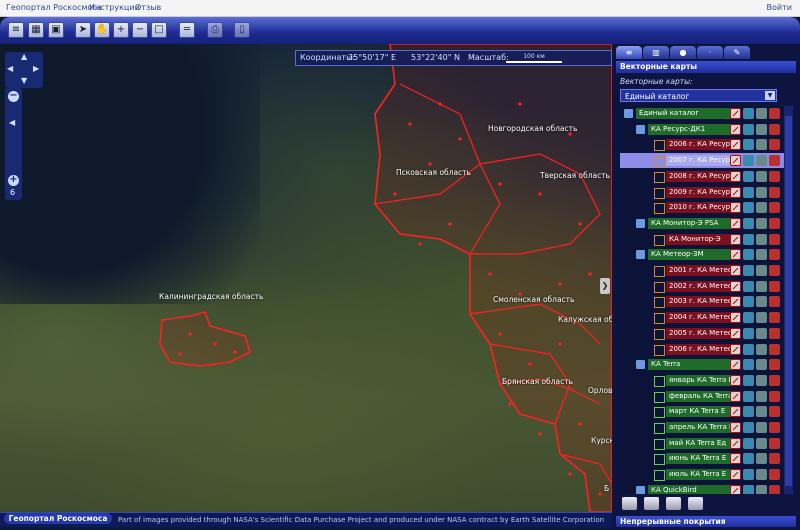 This screenshot has height=530, width=800. I want to click on zoom-out-icon: −, so click(140, 30).